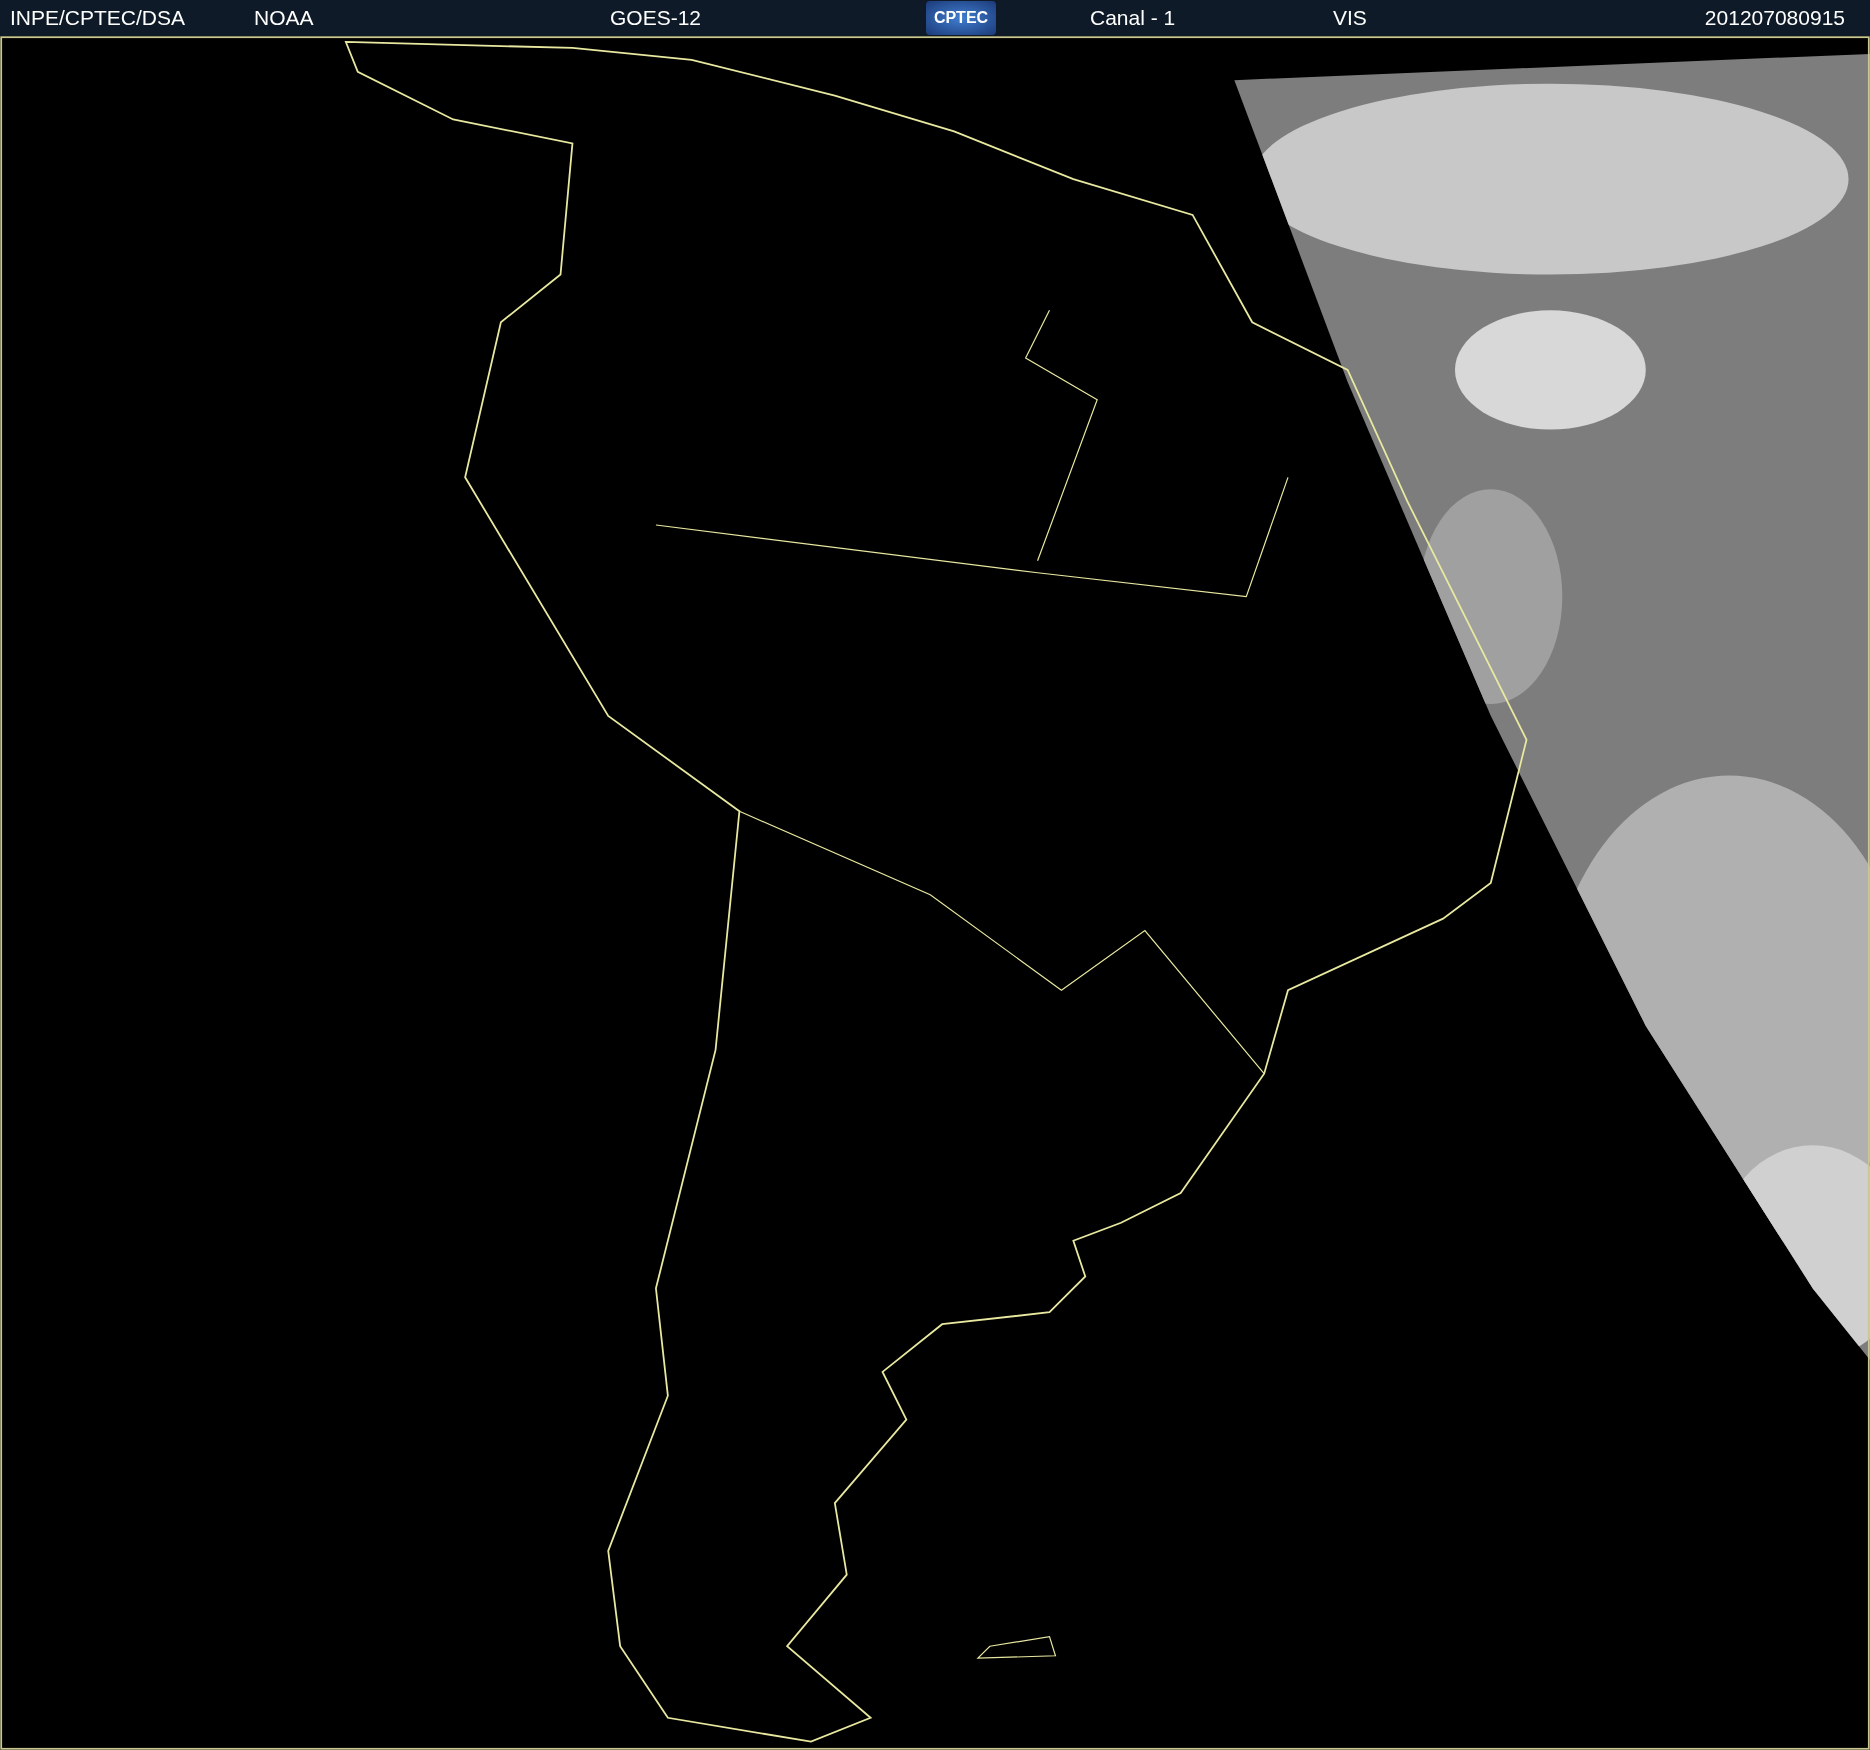  What do you see at coordinates (1133, 18) in the screenshot?
I see `channel-label: Canal - 1` at bounding box center [1133, 18].